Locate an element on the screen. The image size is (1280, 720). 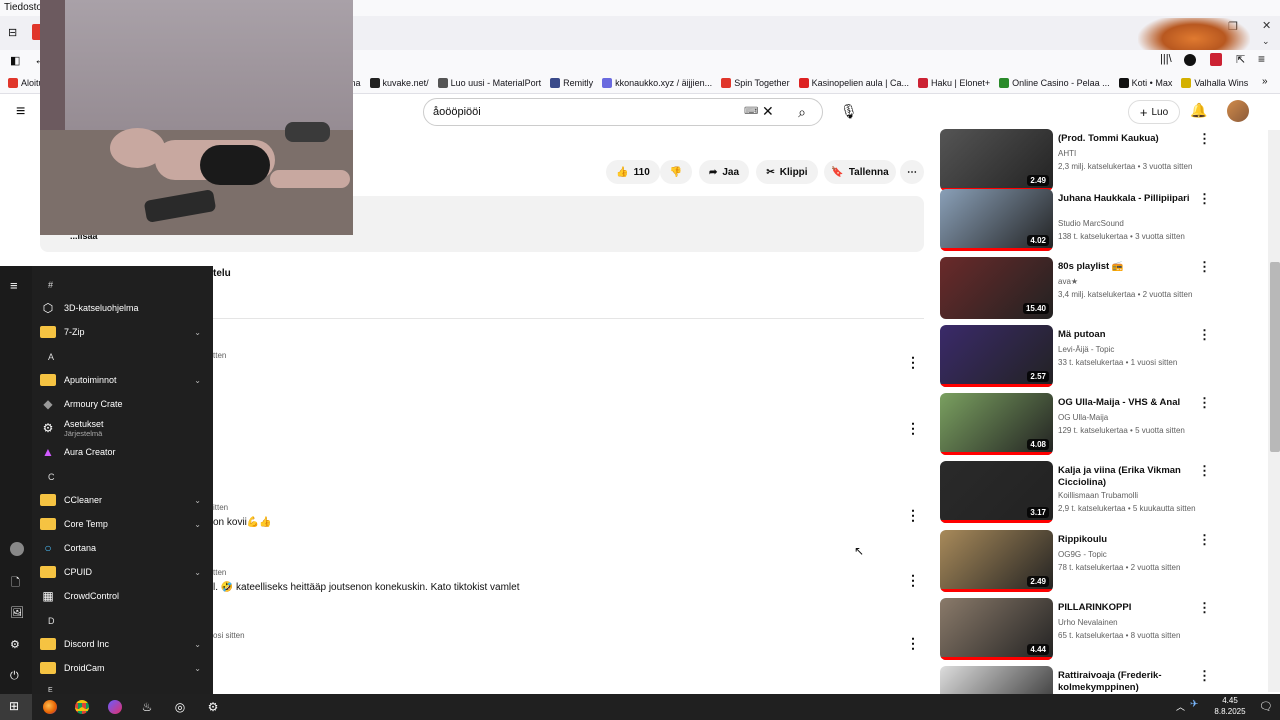
power-icon: ⏻ is located at coordinates (14, 676).